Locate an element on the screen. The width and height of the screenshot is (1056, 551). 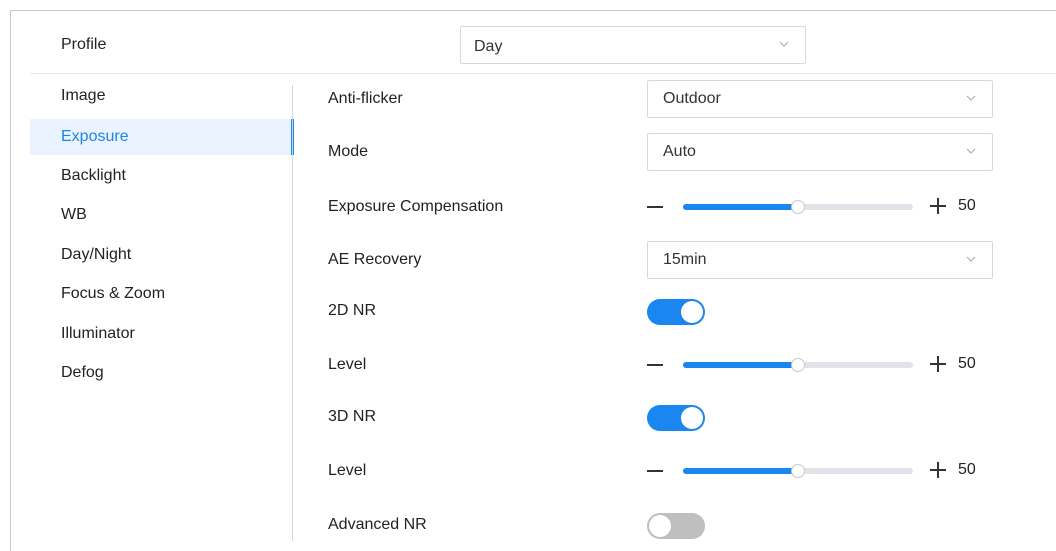
sidebar-item-label: Exposure is located at coordinates (95, 136).